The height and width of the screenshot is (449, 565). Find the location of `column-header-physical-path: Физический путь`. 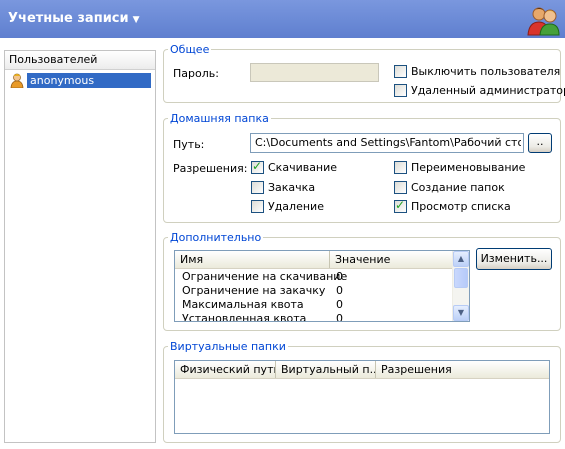

column-header-physical-path: Физический путь is located at coordinates (225, 369).